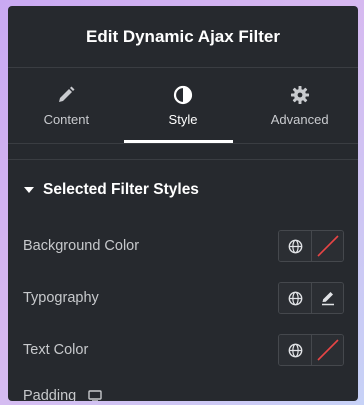 The width and height of the screenshot is (364, 405). I want to click on padding-label: Padding, so click(50, 394).